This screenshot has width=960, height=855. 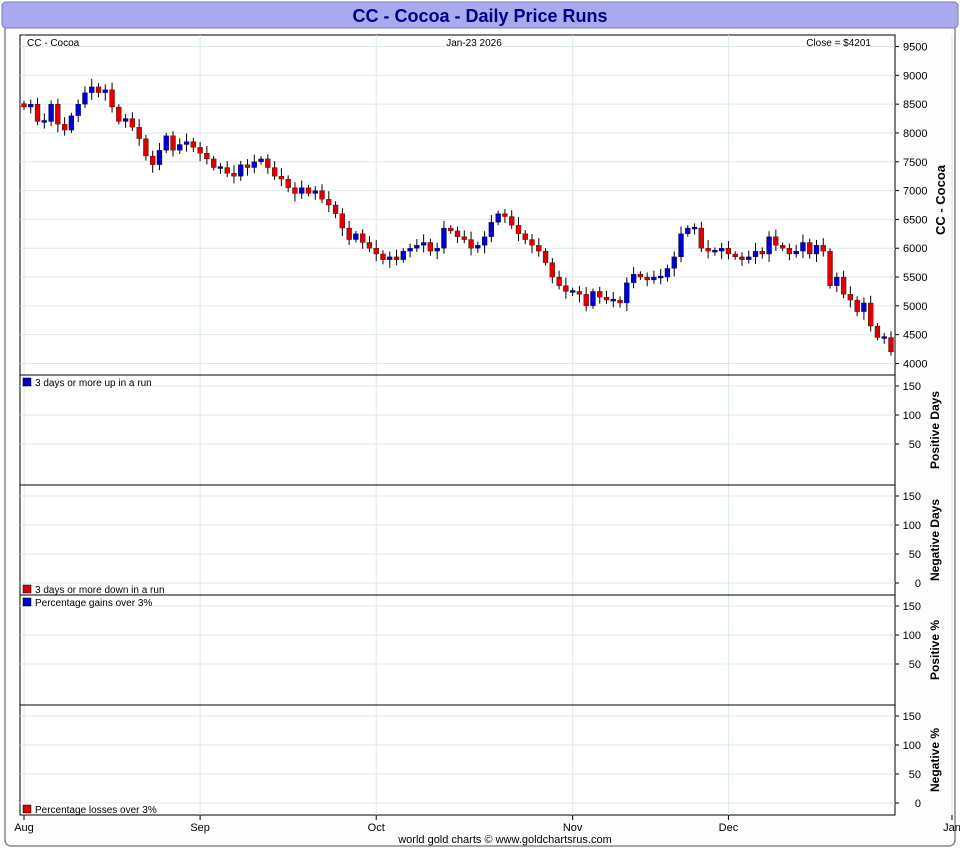 I want to click on panel-legend-label: Percentage losses over 3%, so click(x=96, y=810).